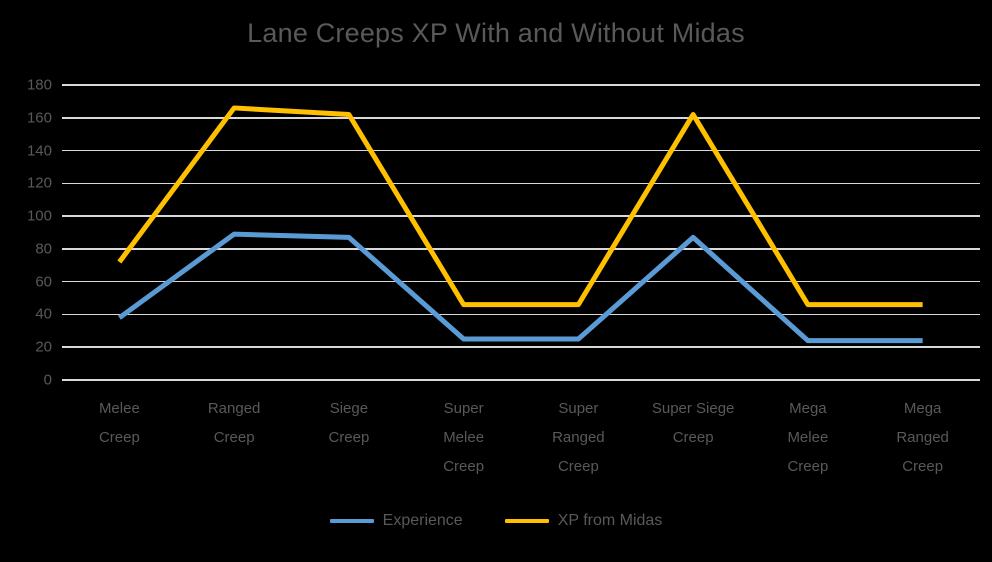 This screenshot has width=992, height=562. What do you see at coordinates (39, 85) in the screenshot?
I see `y-axis-tick-label: 180` at bounding box center [39, 85].